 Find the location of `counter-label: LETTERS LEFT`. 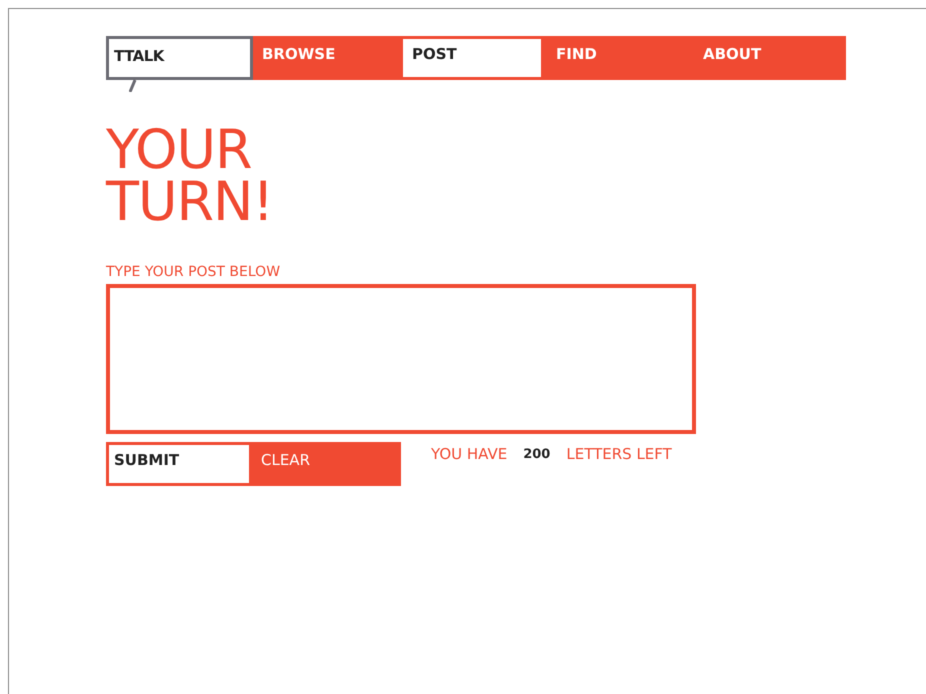

counter-label: LETTERS LEFT is located at coordinates (619, 454).